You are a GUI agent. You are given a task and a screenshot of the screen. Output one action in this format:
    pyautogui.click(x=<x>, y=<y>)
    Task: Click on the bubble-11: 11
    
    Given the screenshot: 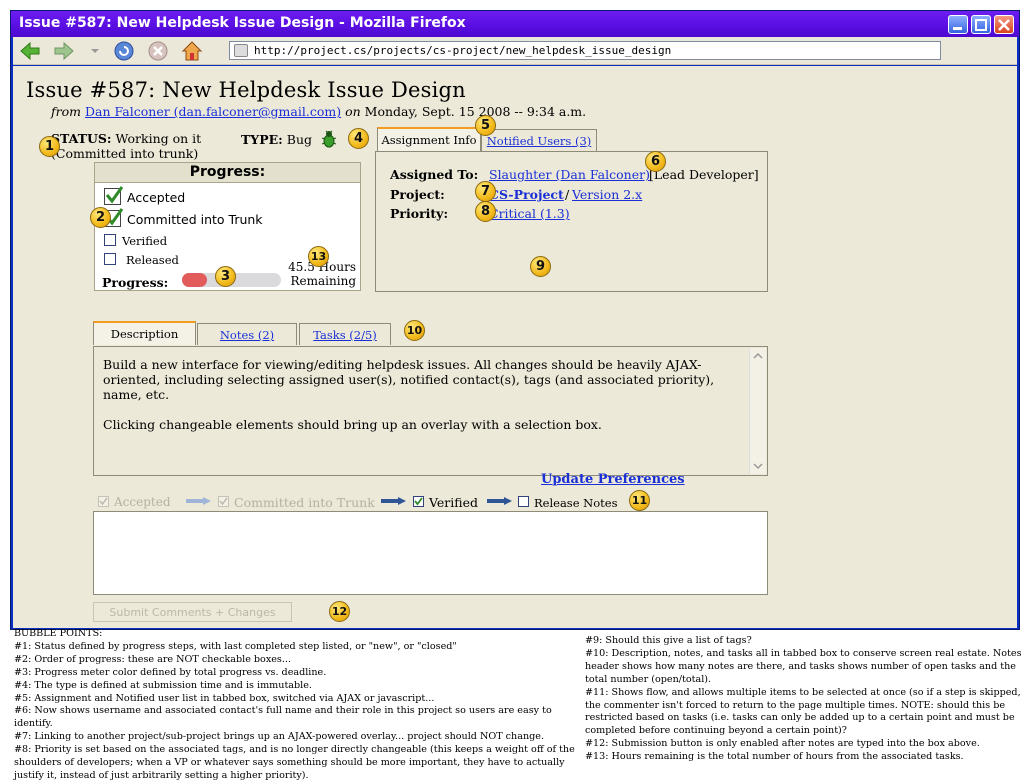 What is the action you would take?
    pyautogui.click(x=639, y=500)
    